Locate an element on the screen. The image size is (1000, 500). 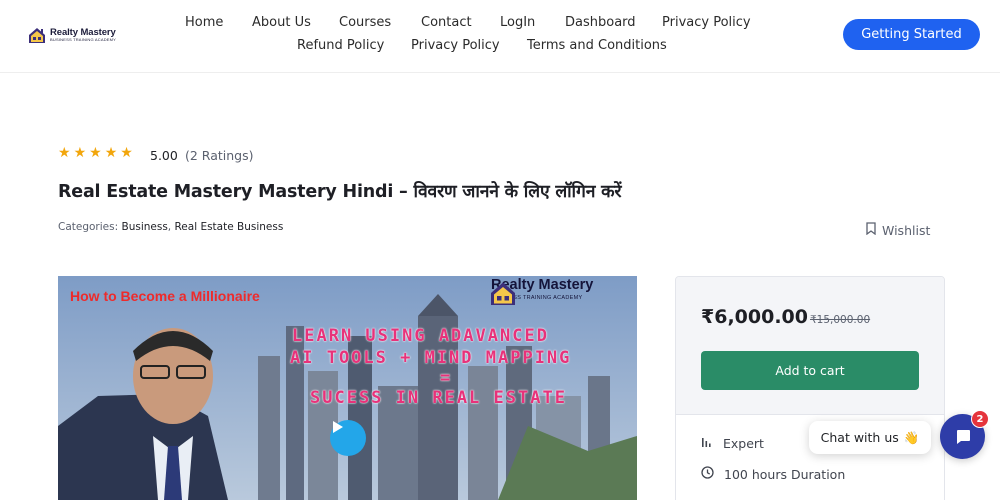
course-level: Expert is located at coordinates (732, 443).